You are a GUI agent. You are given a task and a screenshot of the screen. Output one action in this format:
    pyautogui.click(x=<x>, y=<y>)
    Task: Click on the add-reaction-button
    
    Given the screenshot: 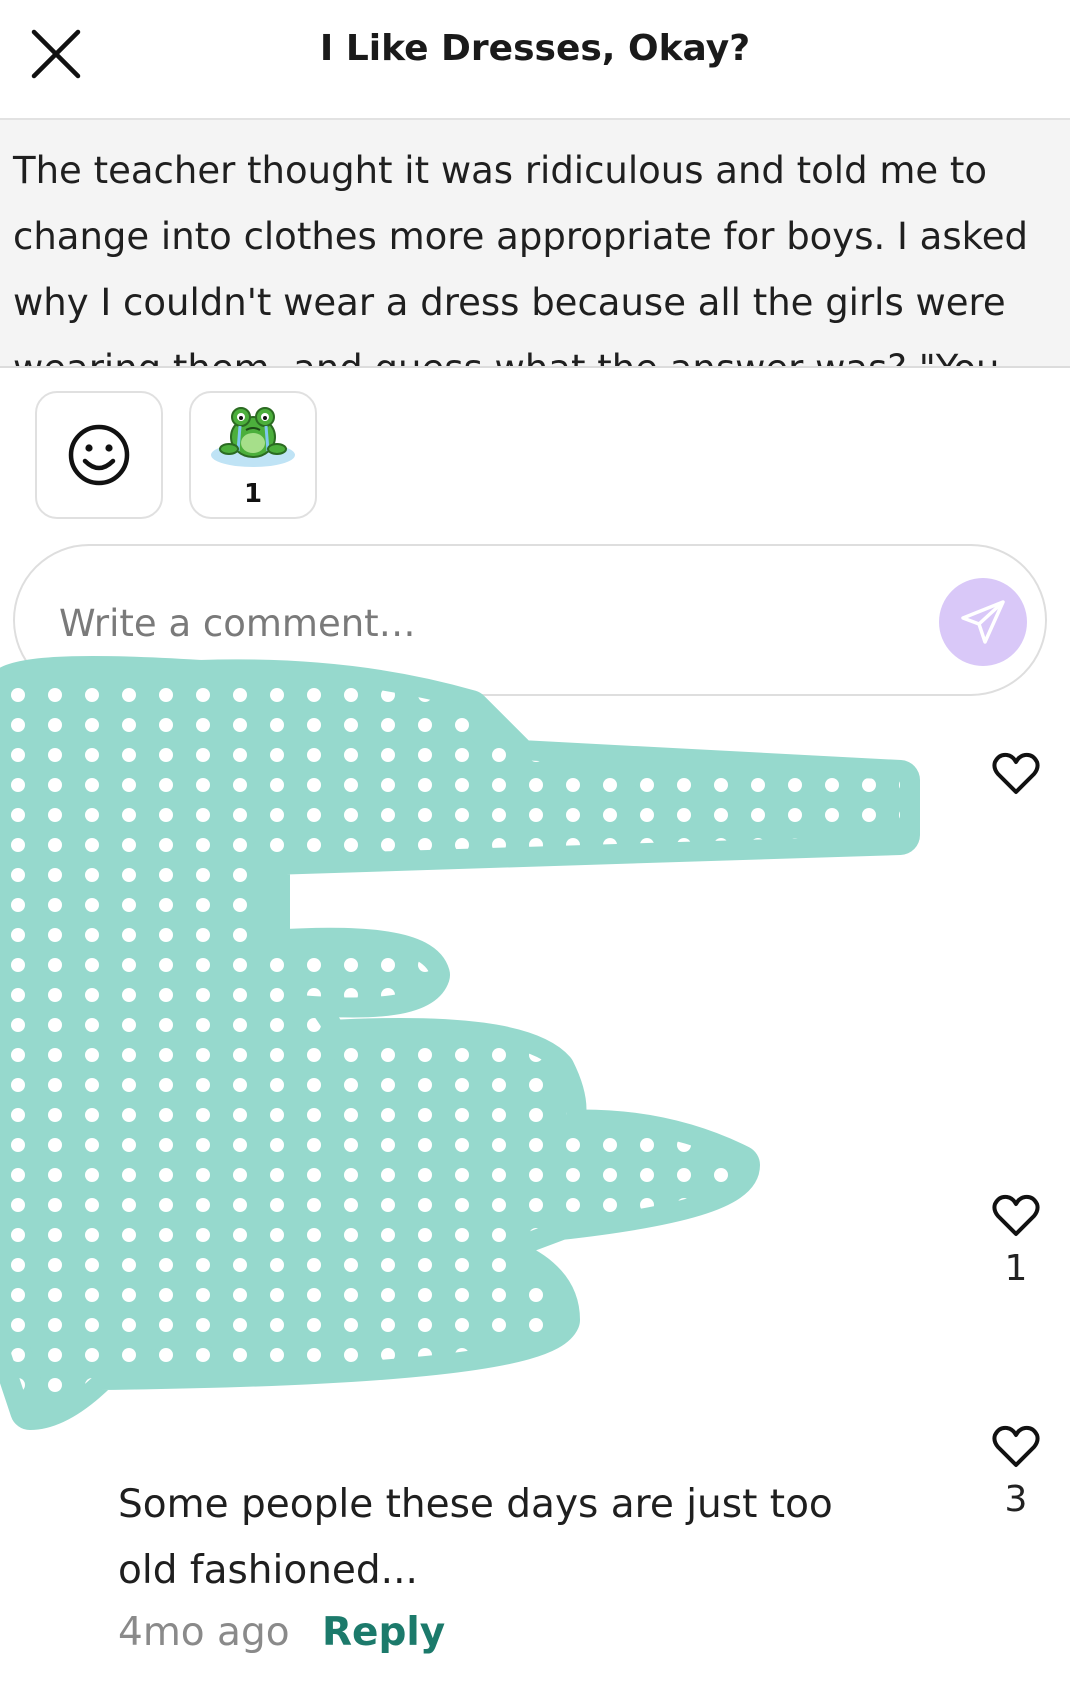 What is the action you would take?
    pyautogui.click(x=99, y=455)
    